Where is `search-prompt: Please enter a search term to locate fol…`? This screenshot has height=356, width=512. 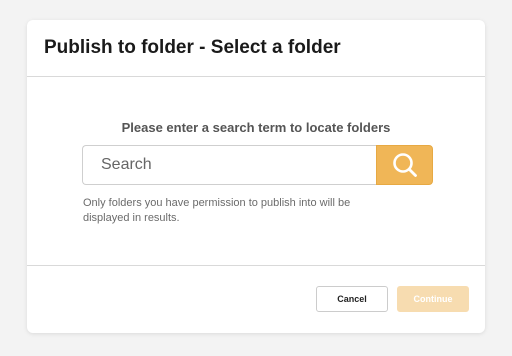
search-prompt: Please enter a search term to locate fol… is located at coordinates (256, 127).